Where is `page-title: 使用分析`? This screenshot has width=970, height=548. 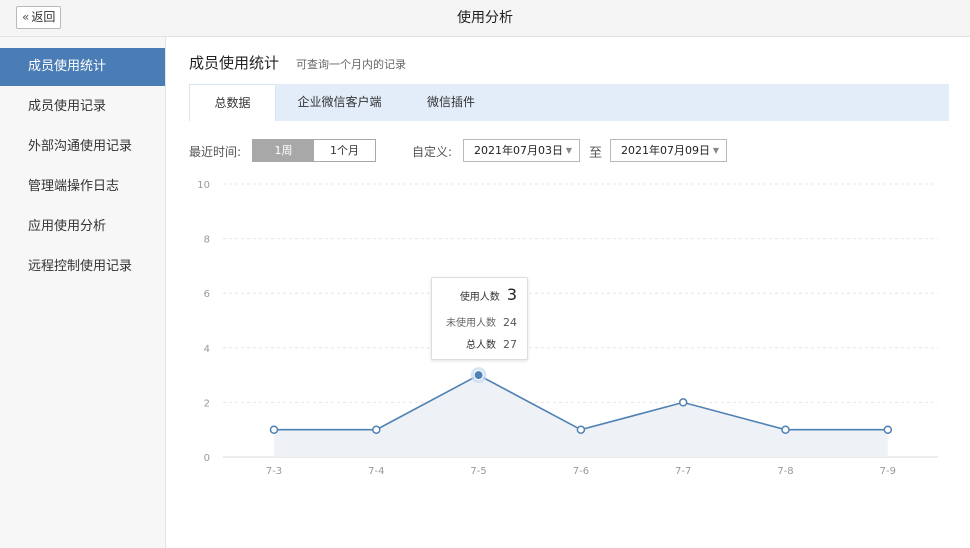 page-title: 使用分析 is located at coordinates (485, 18).